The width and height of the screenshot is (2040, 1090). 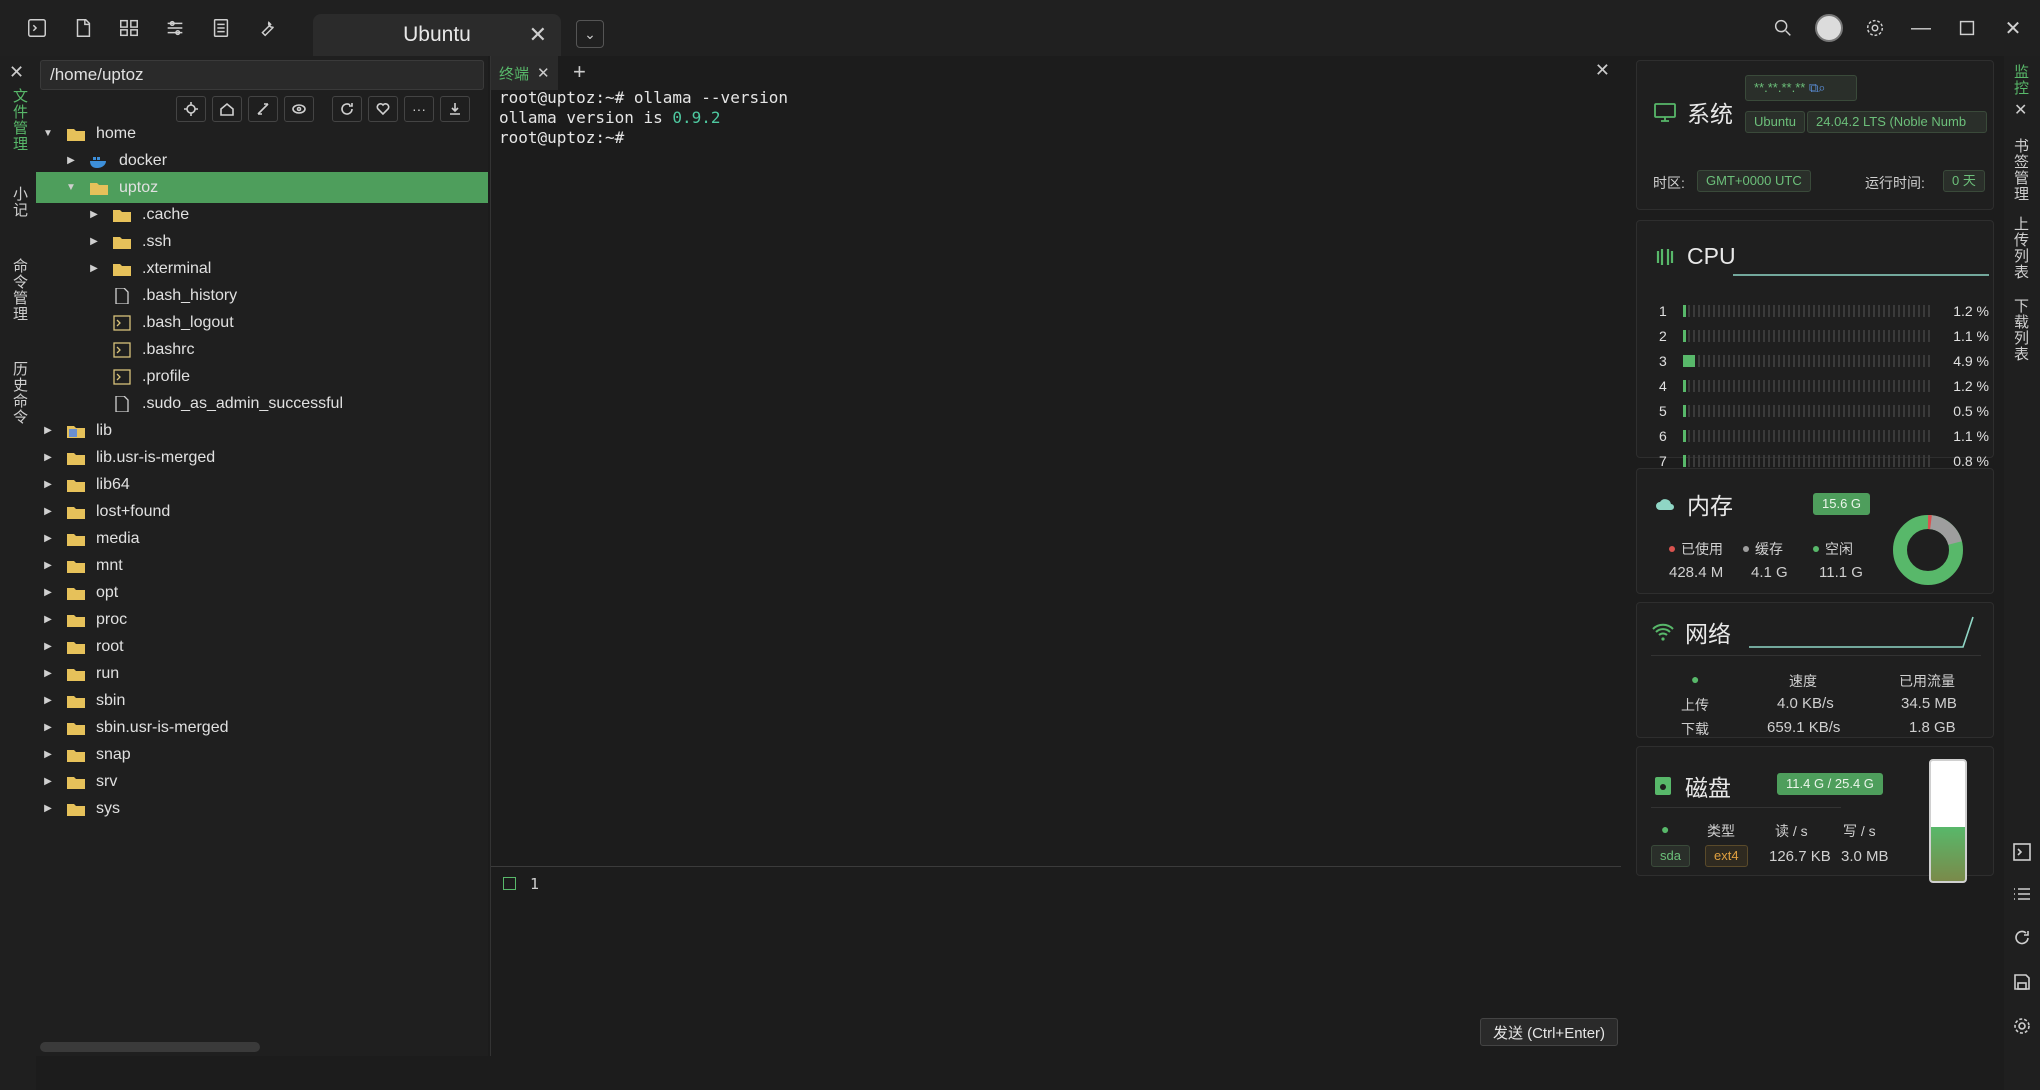 I want to click on rail-tab-history: 历史命令, so click(x=18, y=393).